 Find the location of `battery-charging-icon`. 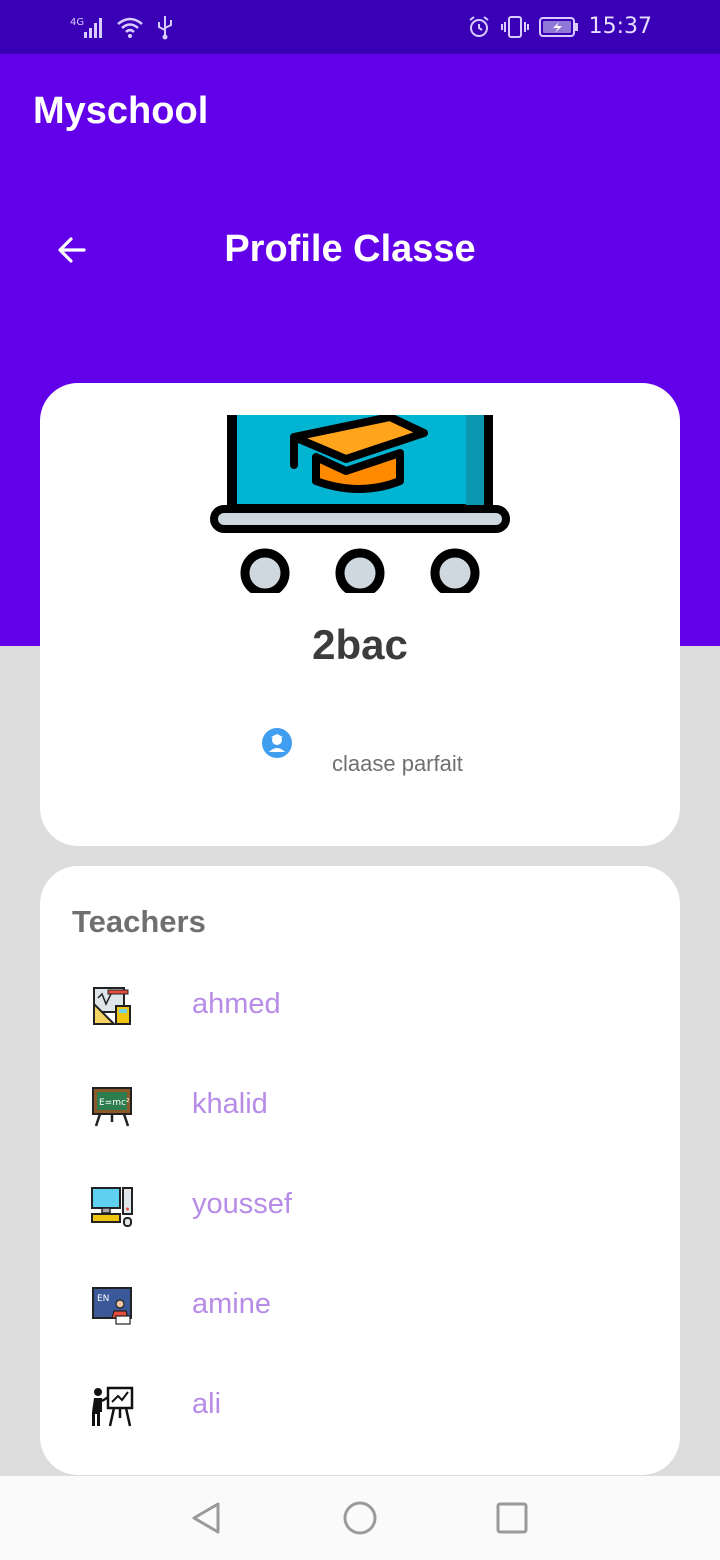

battery-charging-icon is located at coordinates (558, 26).